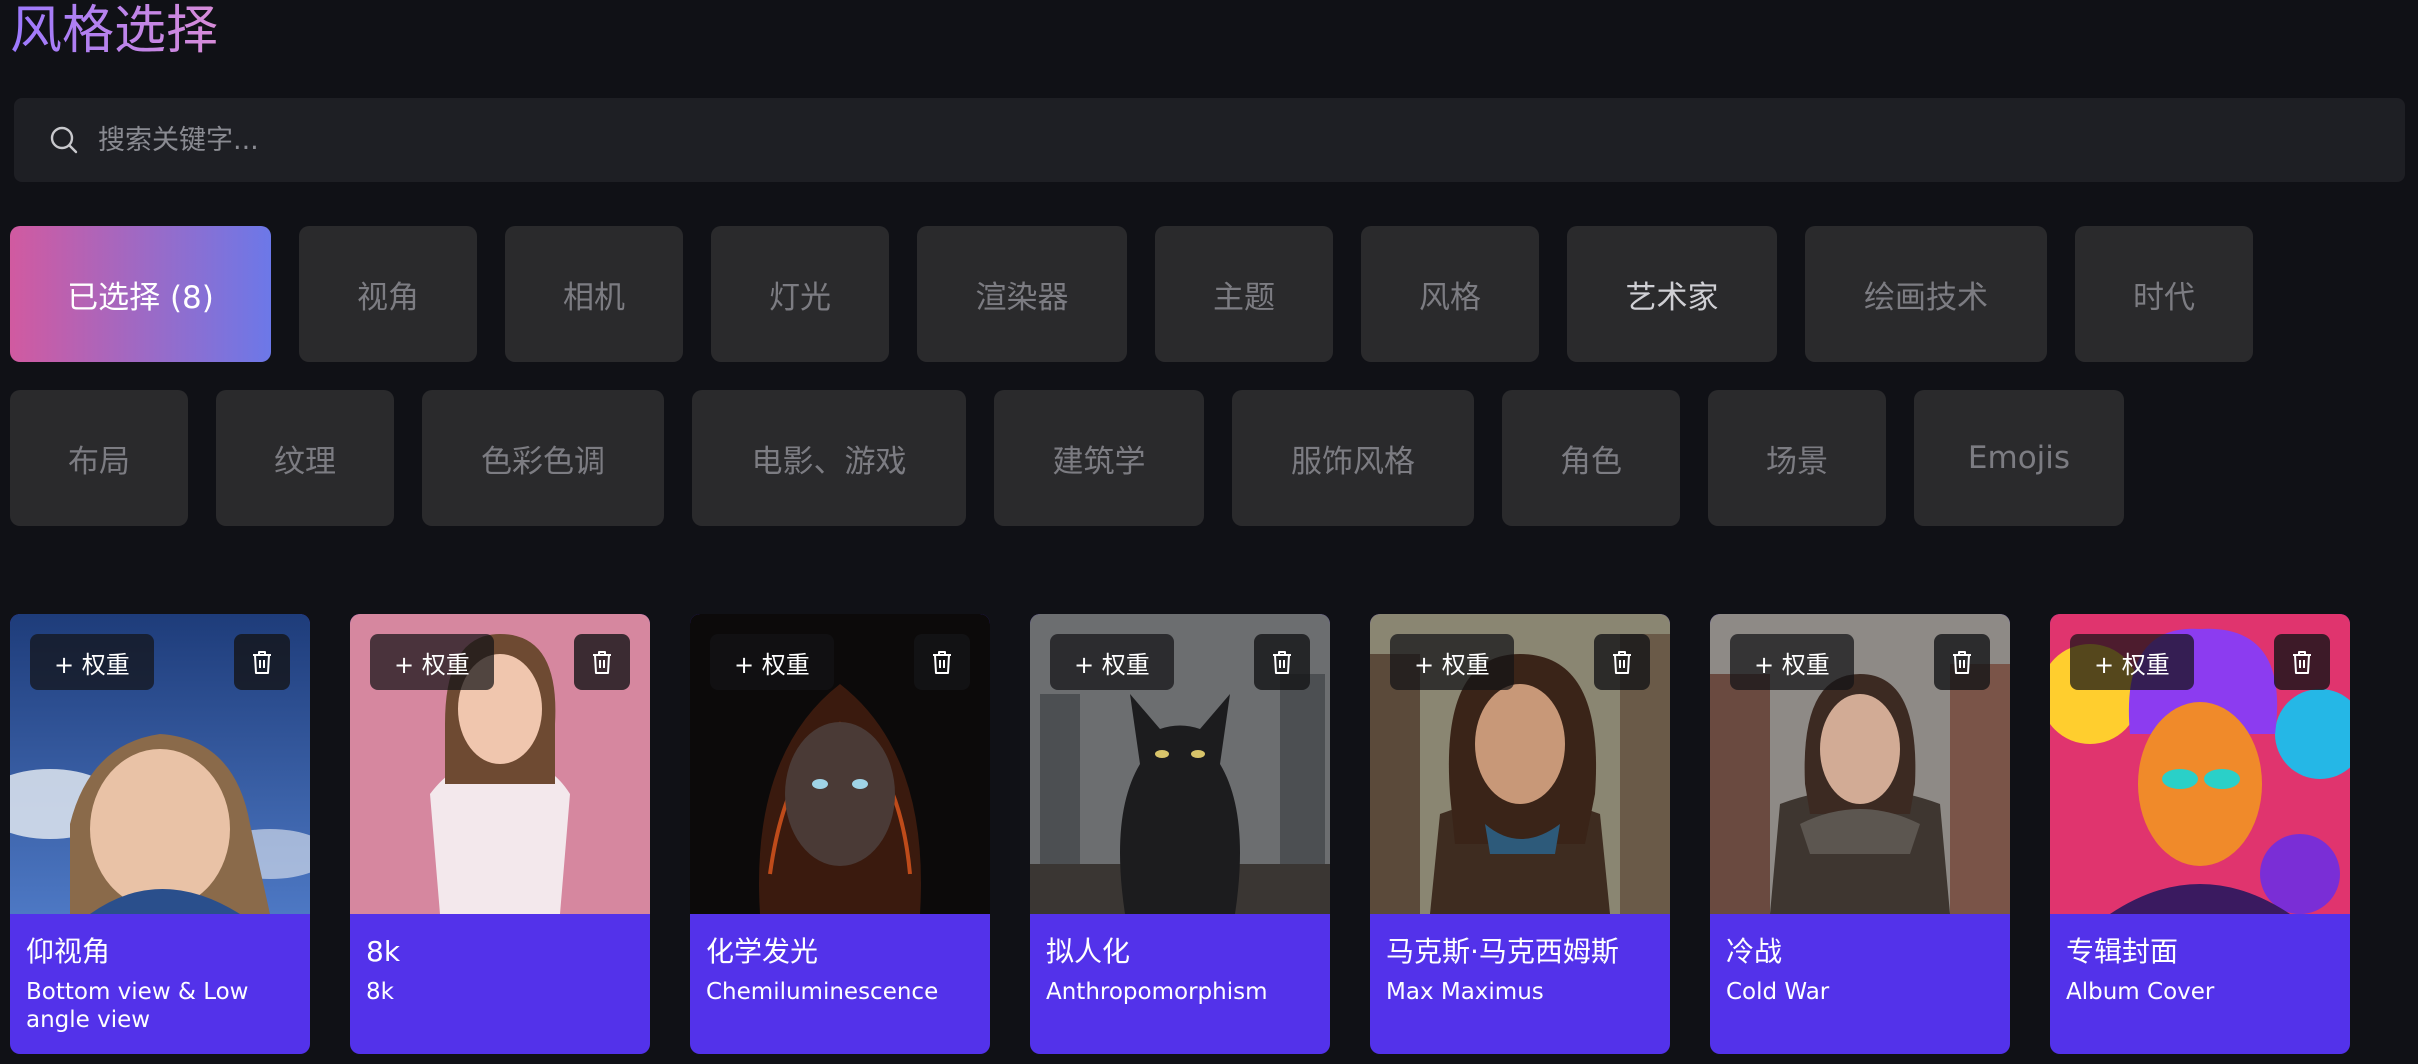 Image resolution: width=2418 pixels, height=1064 pixels. I want to click on style-card: + 权重 8k 8k, so click(500, 834).